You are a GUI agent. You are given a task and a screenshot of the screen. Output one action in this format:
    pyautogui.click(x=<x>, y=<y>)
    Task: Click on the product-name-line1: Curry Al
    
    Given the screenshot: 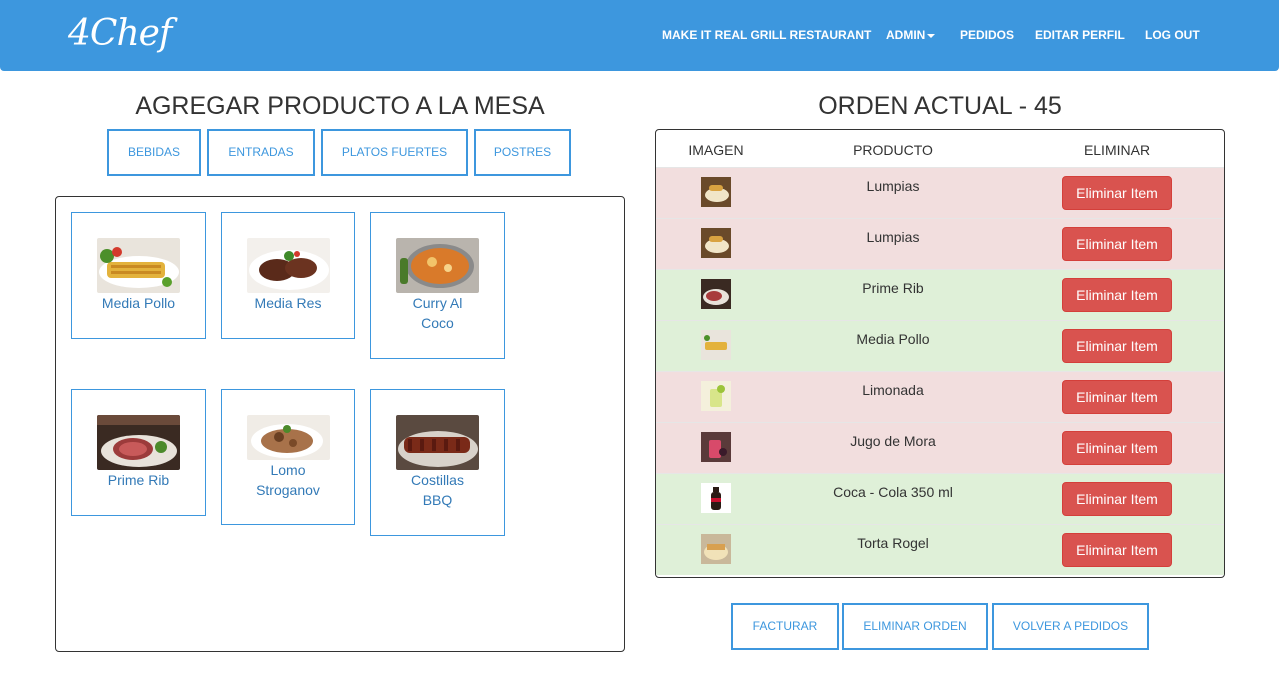 What is the action you would take?
    pyautogui.click(x=437, y=303)
    